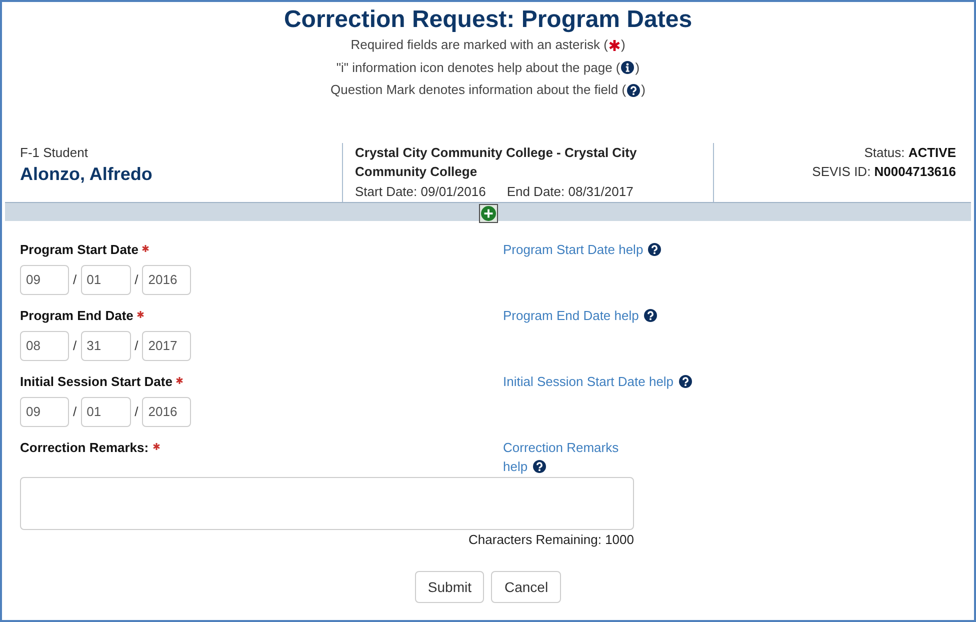 The height and width of the screenshot is (622, 976). What do you see at coordinates (883, 172) in the screenshot?
I see `sevis-id-text: SEVIS ID: N0004713616` at bounding box center [883, 172].